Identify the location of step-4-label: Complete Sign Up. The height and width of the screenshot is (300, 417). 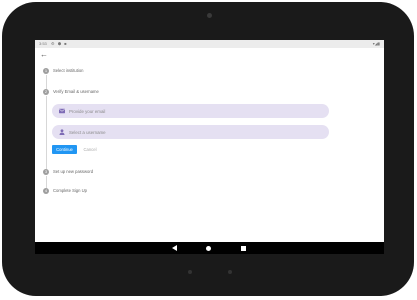
(70, 191).